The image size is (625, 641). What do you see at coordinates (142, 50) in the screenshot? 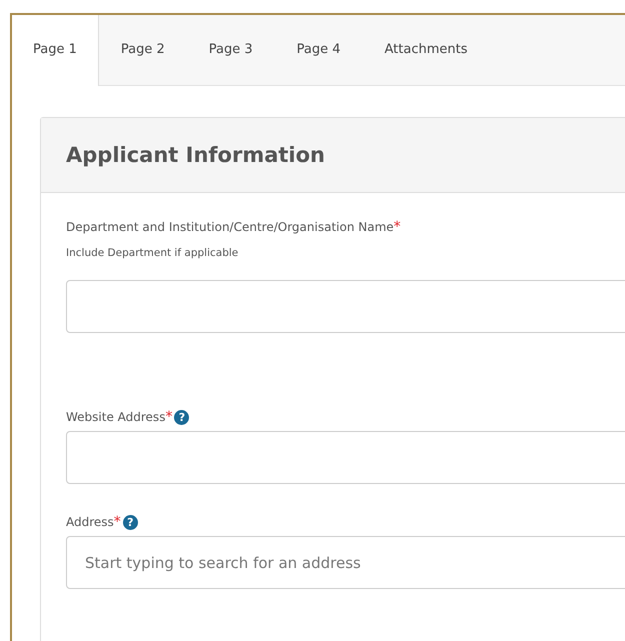
I see `tab: Page 2` at bounding box center [142, 50].